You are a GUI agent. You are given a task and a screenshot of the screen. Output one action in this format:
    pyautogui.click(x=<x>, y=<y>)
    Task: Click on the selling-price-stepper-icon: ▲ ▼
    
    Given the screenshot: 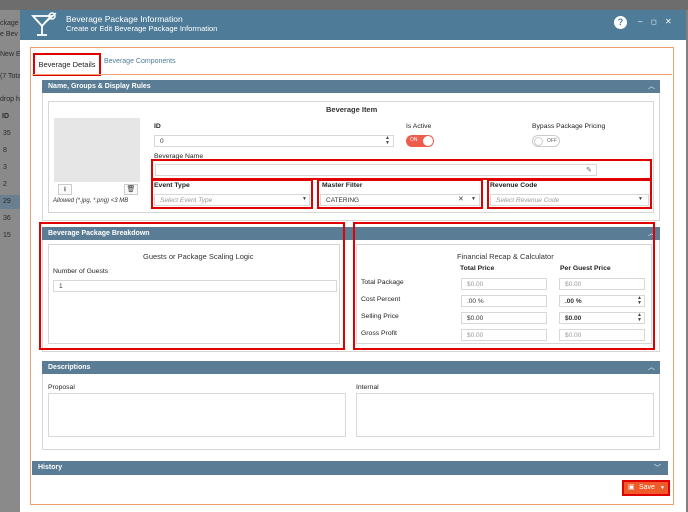 What is the action you would take?
    pyautogui.click(x=639, y=318)
    